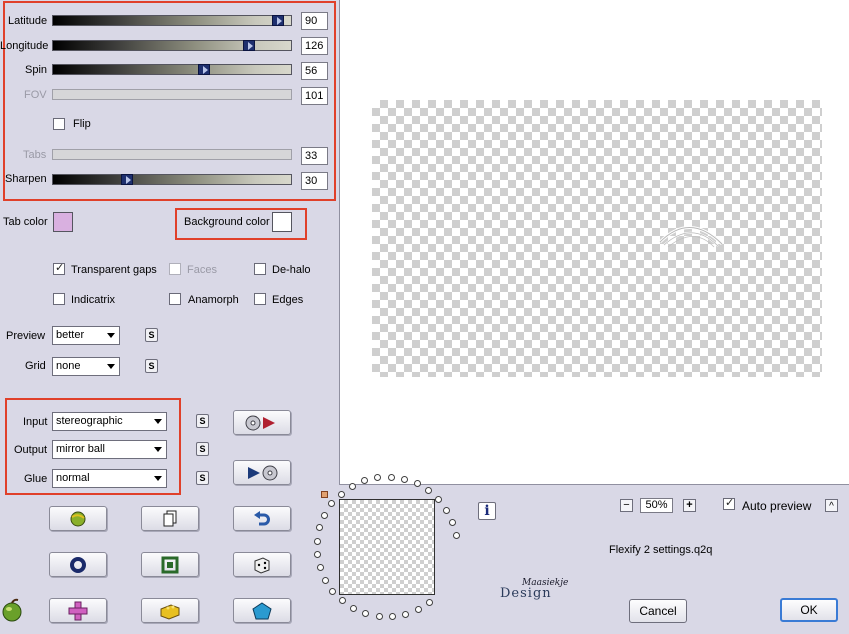 This screenshot has height=634, width=849. I want to click on collapse-button: ^, so click(831, 505).